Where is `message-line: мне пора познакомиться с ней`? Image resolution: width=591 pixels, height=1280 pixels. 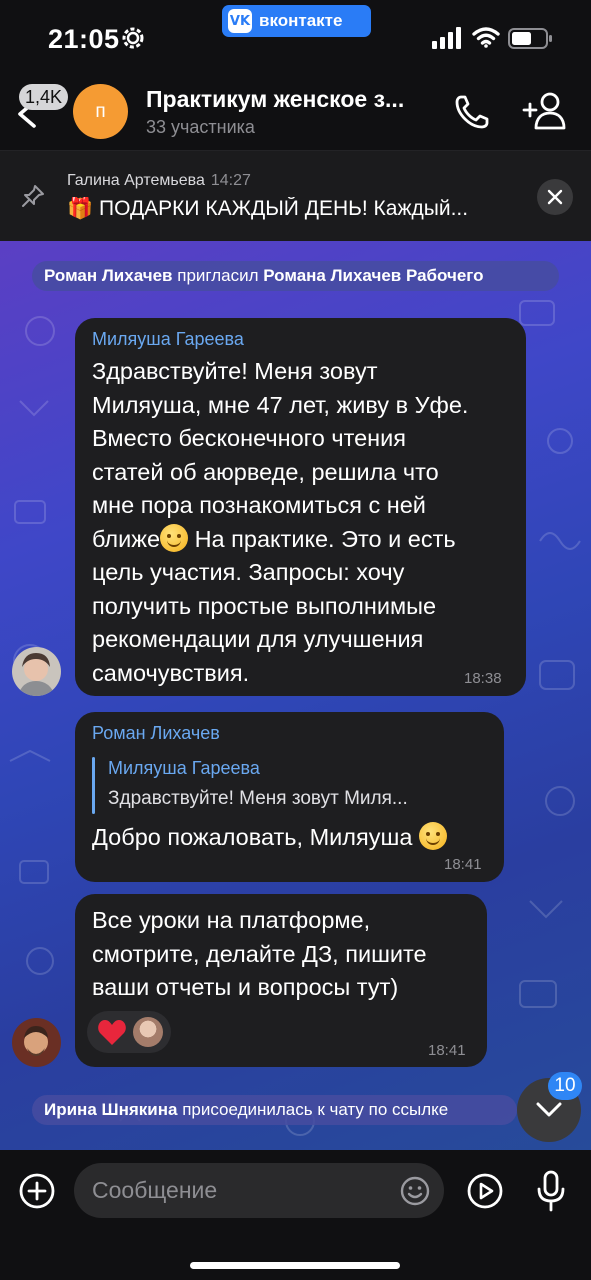 message-line: мне пора познакомиться с ней is located at coordinates (259, 505).